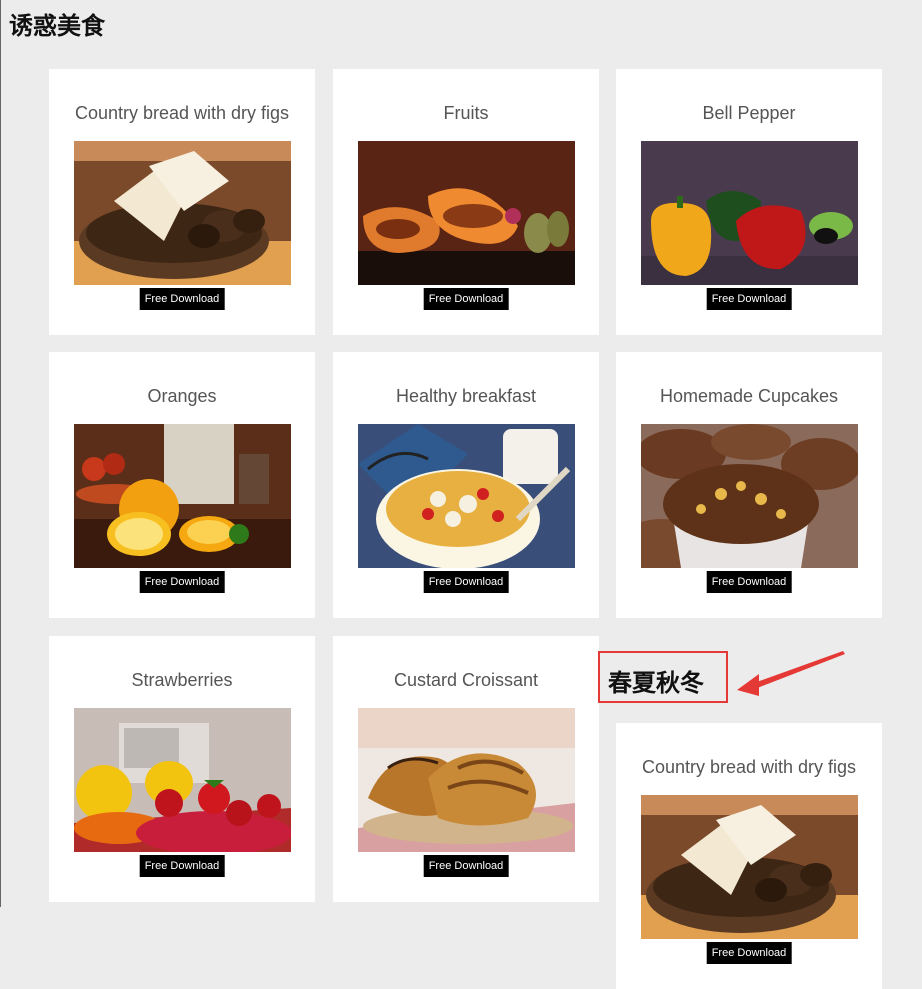 This screenshot has height=989, width=922. I want to click on card-title: Bell Pepper, so click(749, 113).